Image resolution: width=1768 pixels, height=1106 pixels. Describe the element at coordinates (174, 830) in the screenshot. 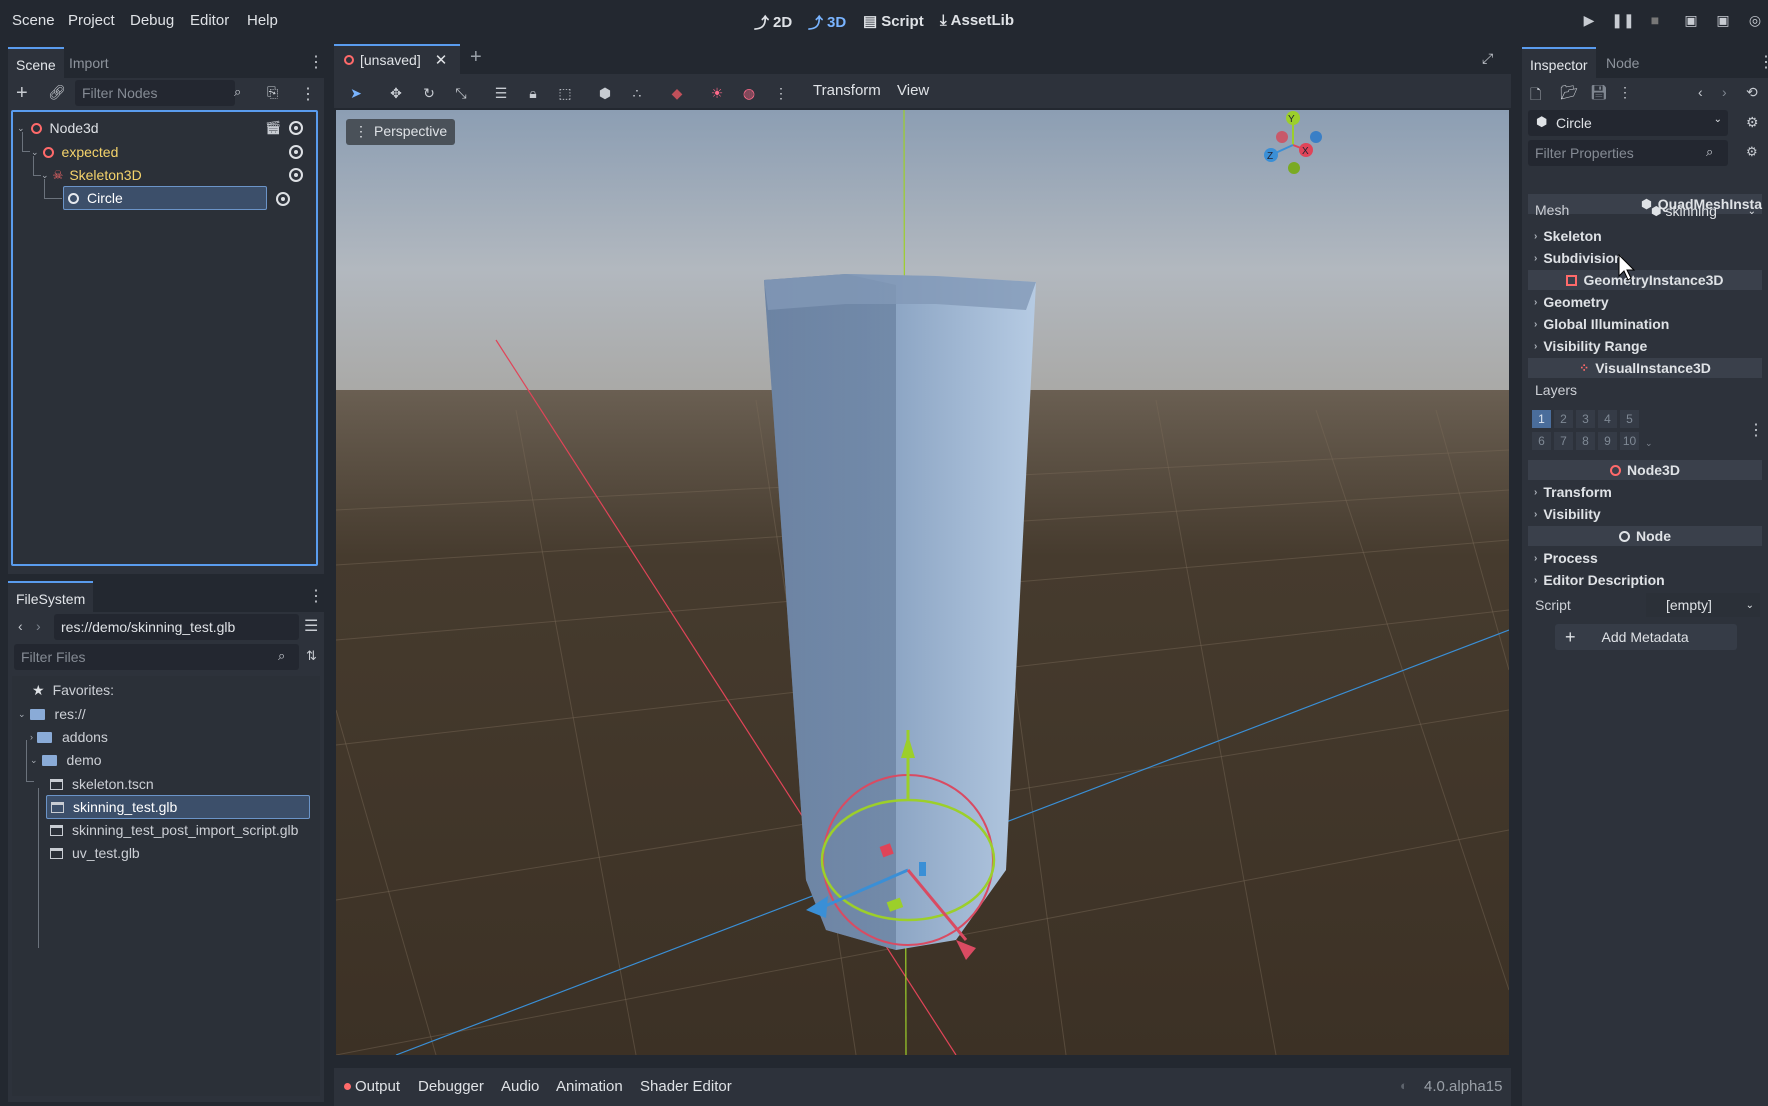

I see `file-item: skinning_test_post_import_script.glb` at that location.